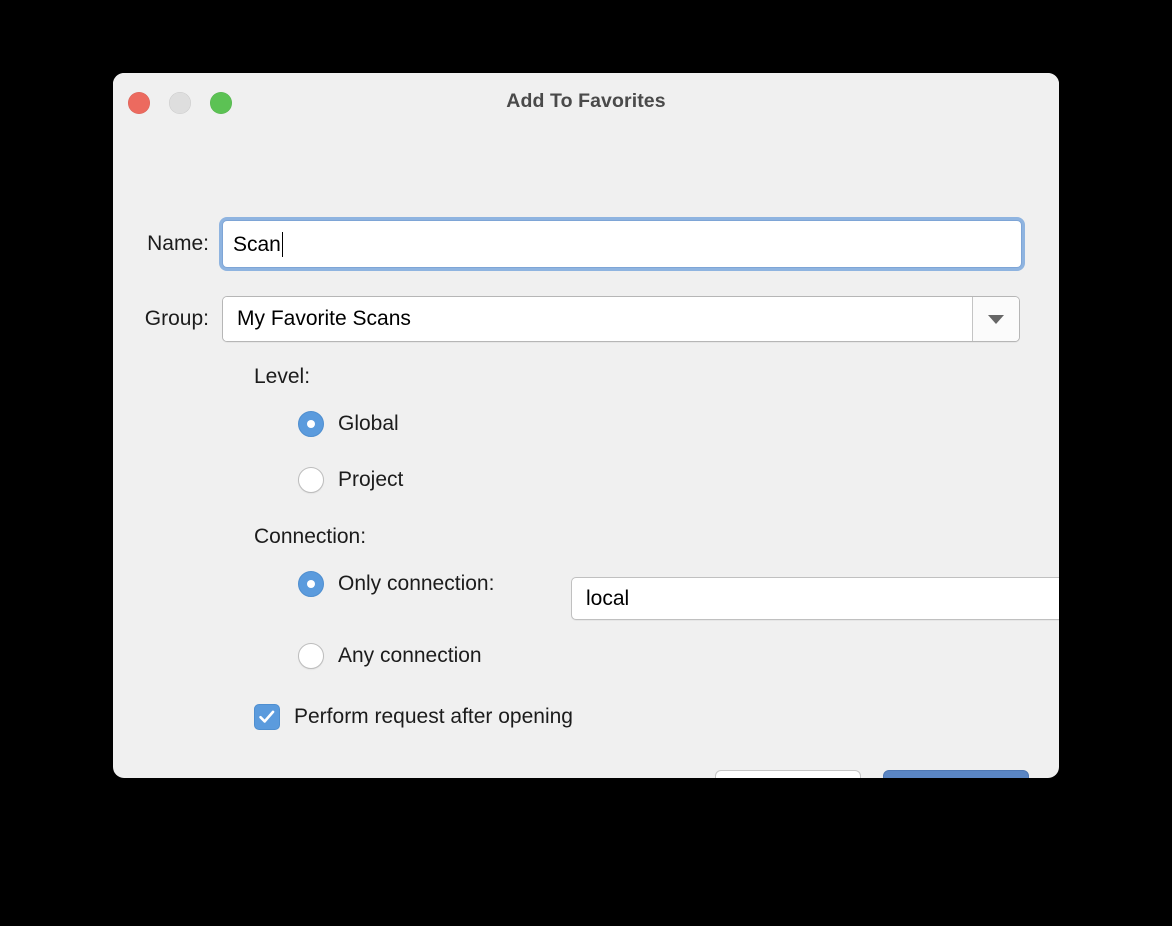 Image resolution: width=1172 pixels, height=926 pixels. I want to click on group-label: Group:, so click(176, 318).